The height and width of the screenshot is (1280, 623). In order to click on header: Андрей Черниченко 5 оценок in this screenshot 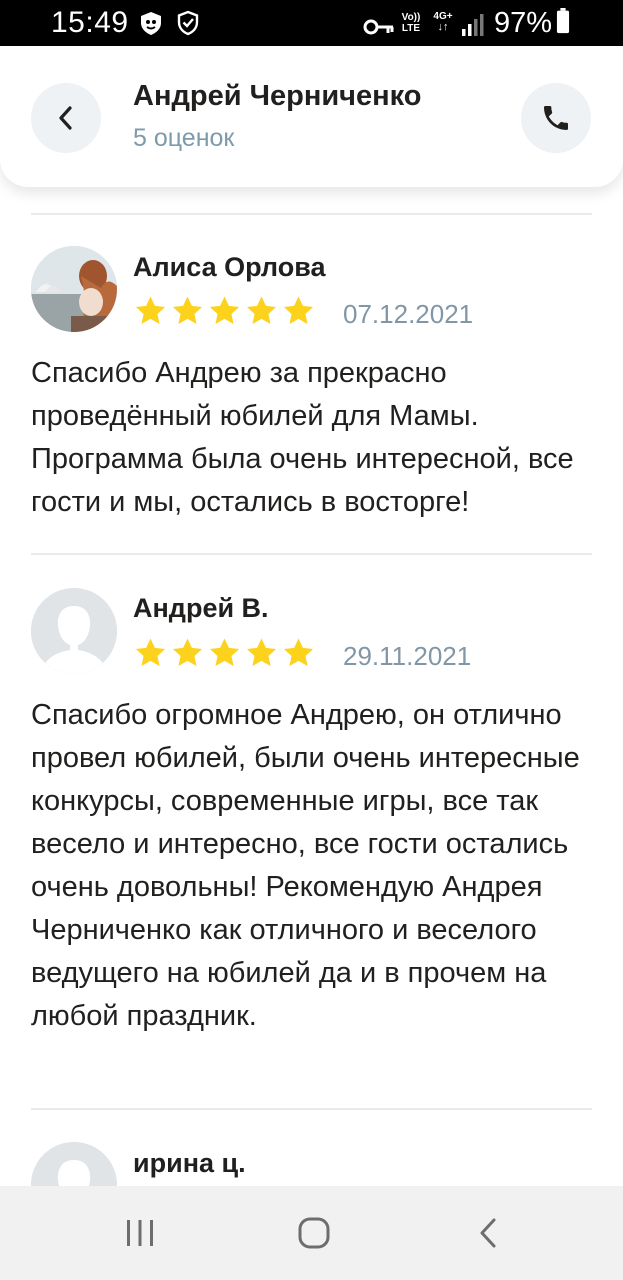, I will do `click(311, 116)`.